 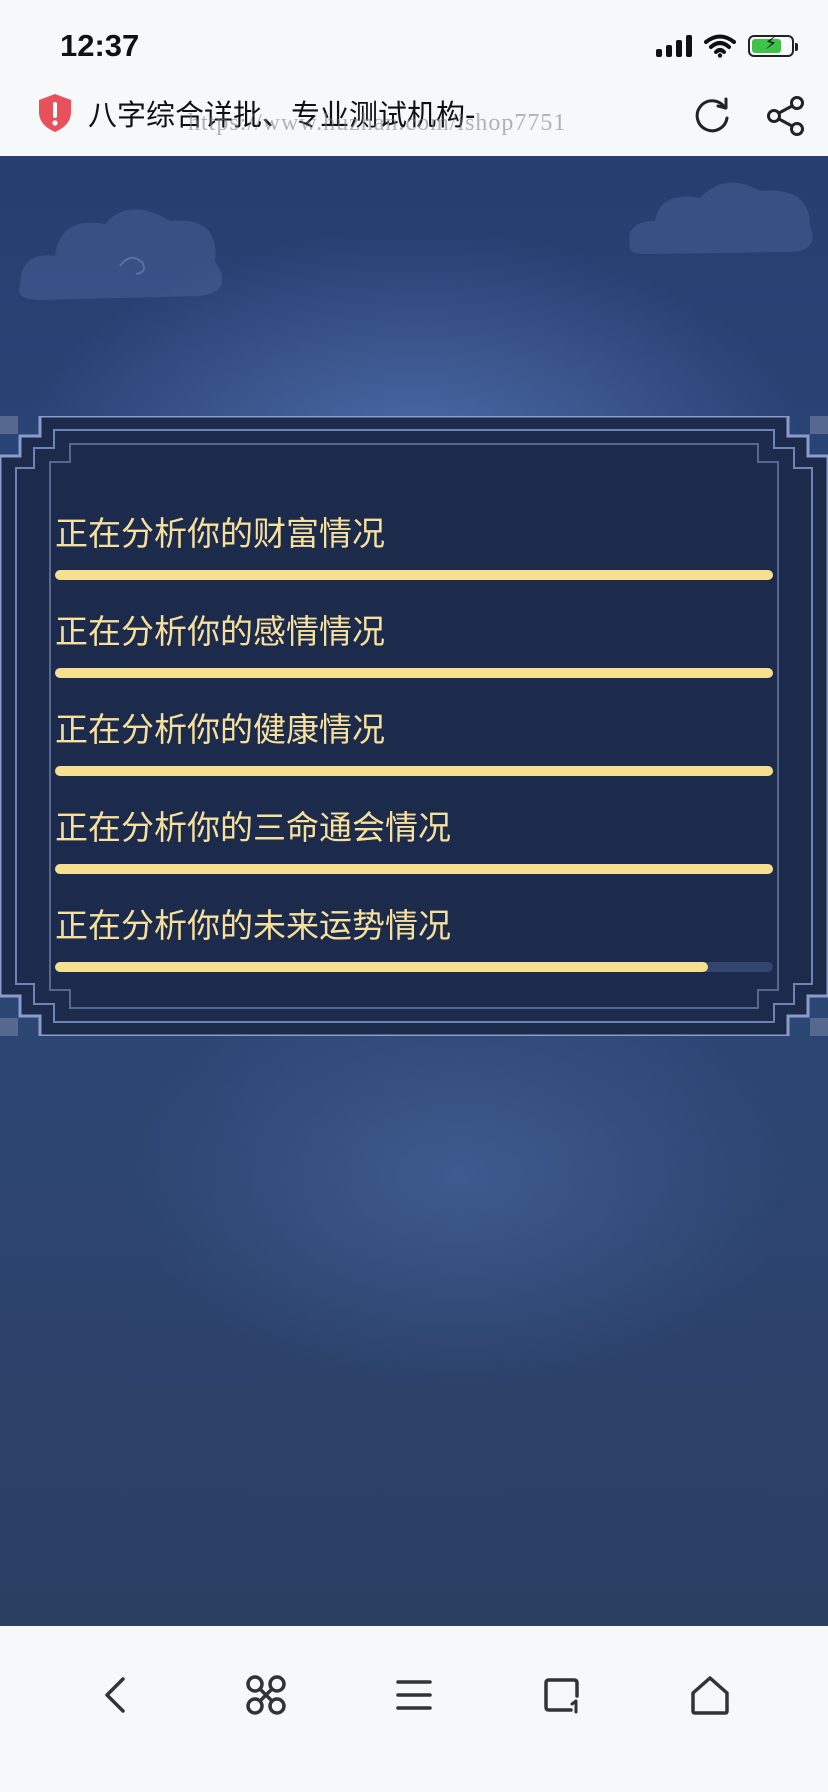 I want to click on share-icon, so click(x=786, y=116).